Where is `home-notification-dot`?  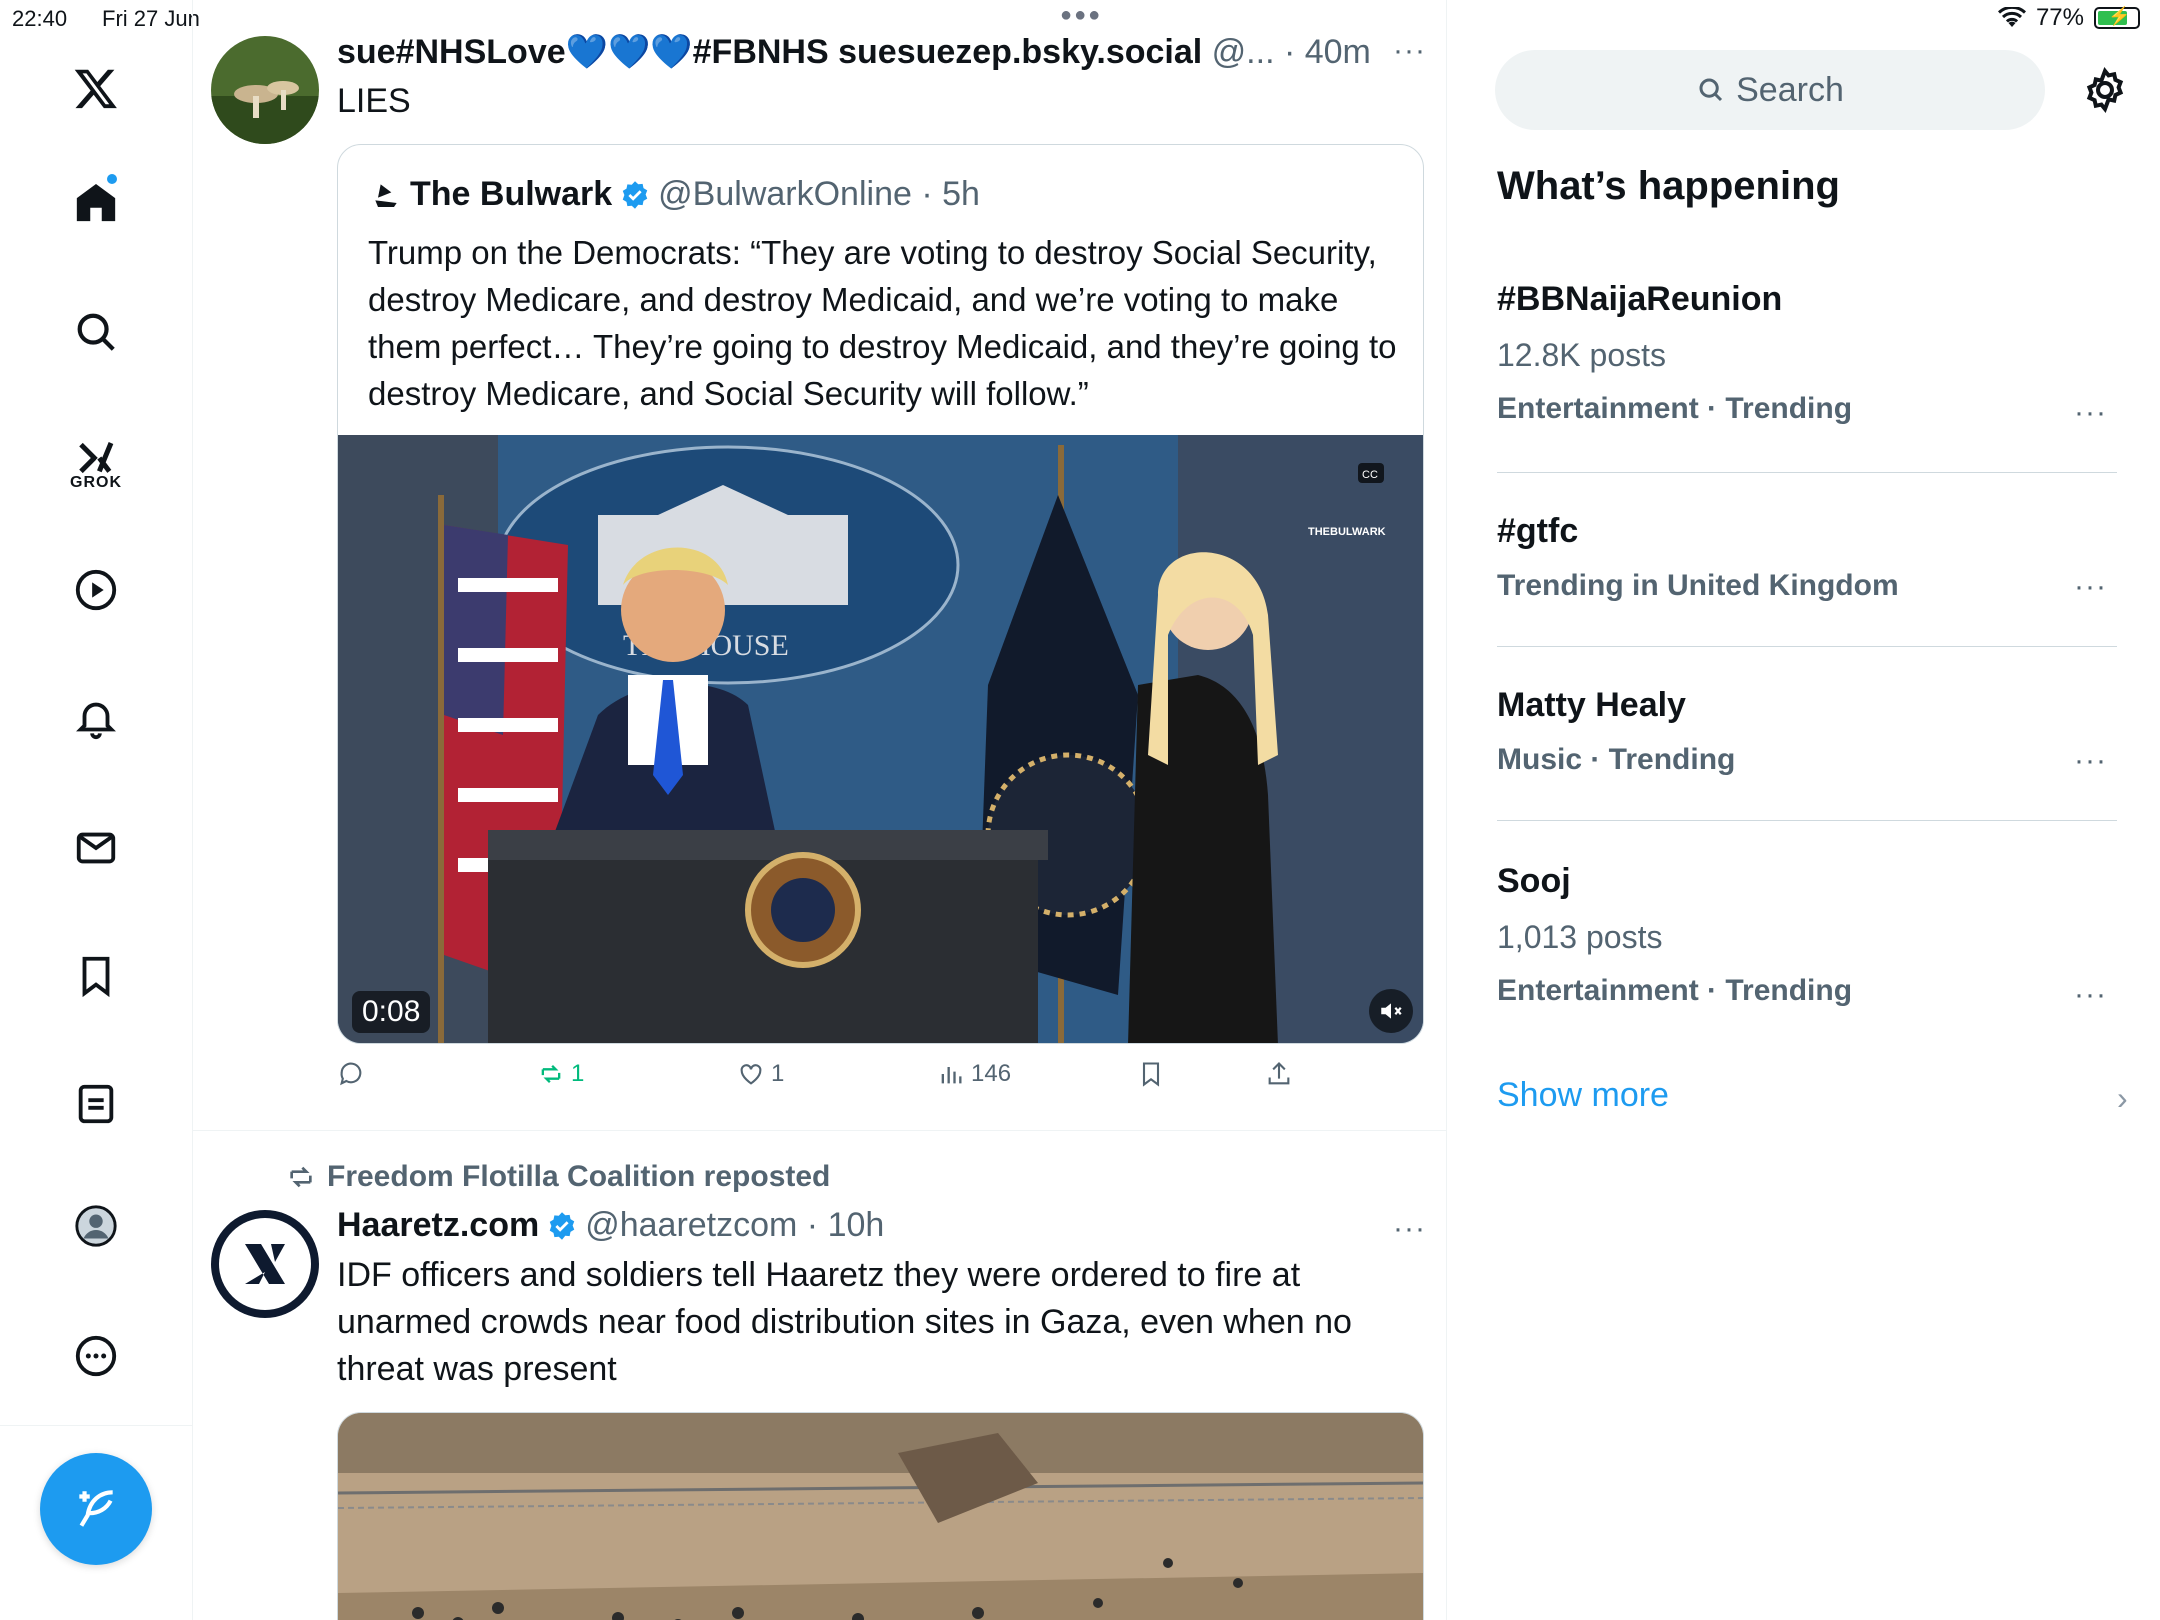
home-notification-dot is located at coordinates (112, 179).